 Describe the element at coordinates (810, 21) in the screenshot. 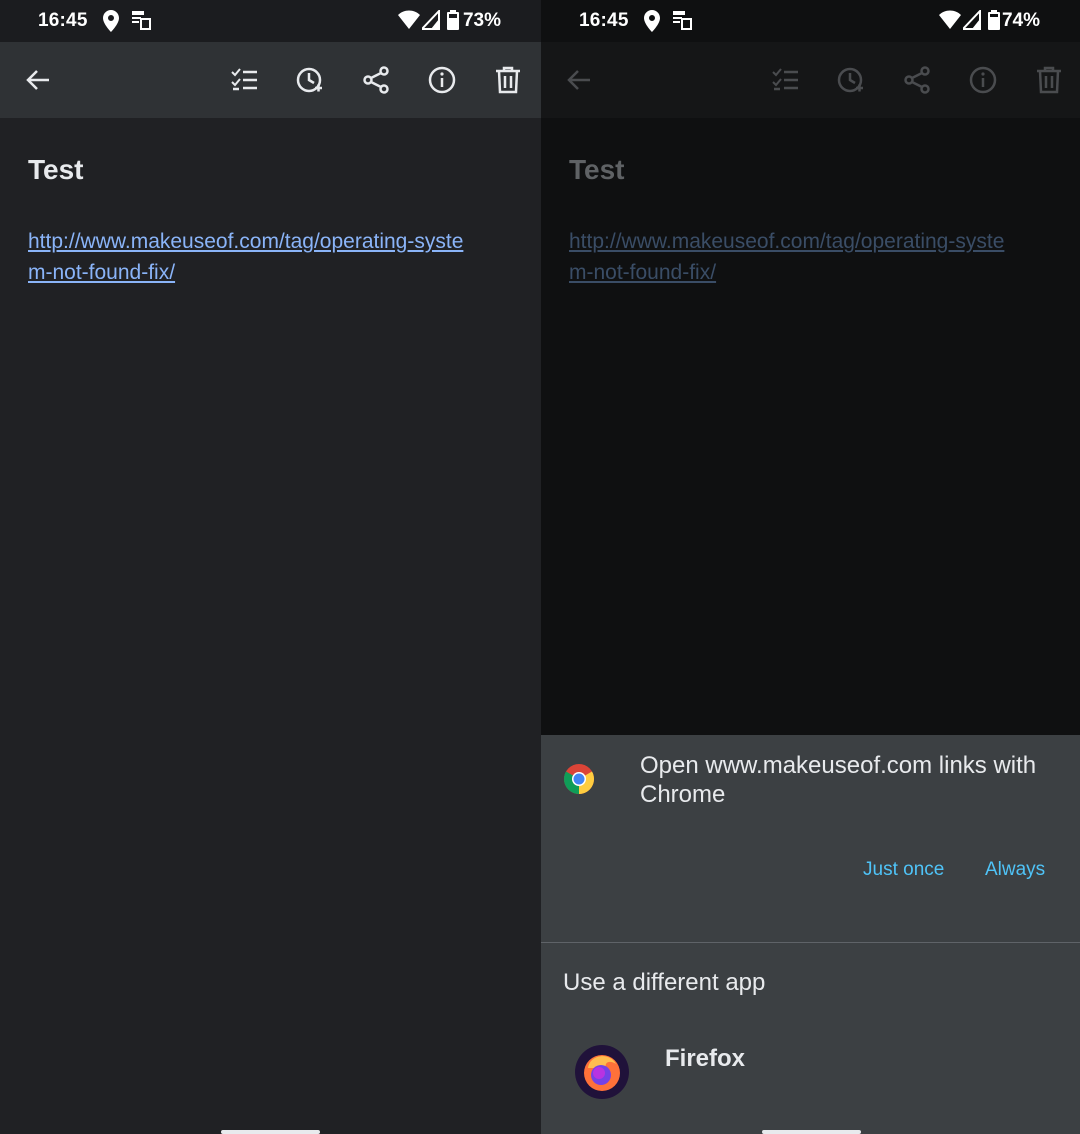

I see `status-bar: 16:45 74%` at that location.